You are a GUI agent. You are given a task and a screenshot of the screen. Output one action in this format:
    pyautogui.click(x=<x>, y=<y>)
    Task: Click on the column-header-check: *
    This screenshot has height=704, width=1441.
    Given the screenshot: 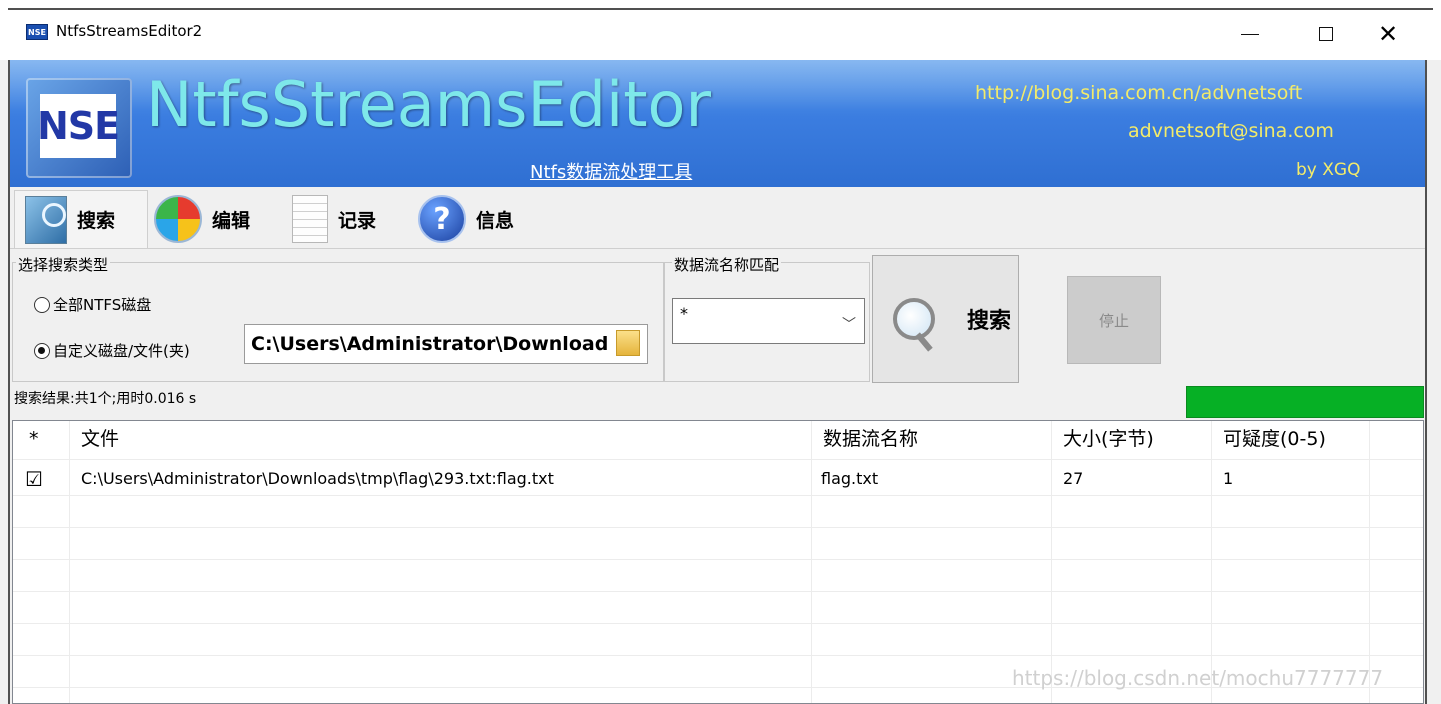 What is the action you would take?
    pyautogui.click(x=44, y=439)
    